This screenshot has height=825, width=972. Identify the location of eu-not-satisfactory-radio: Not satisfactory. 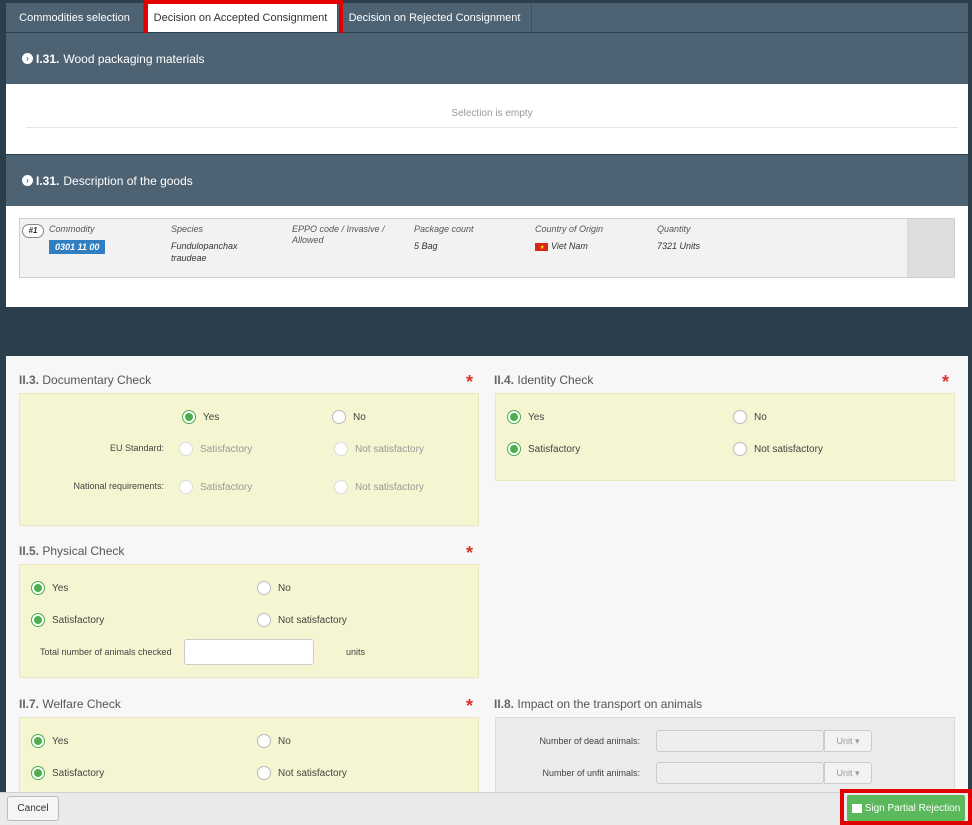
(379, 449).